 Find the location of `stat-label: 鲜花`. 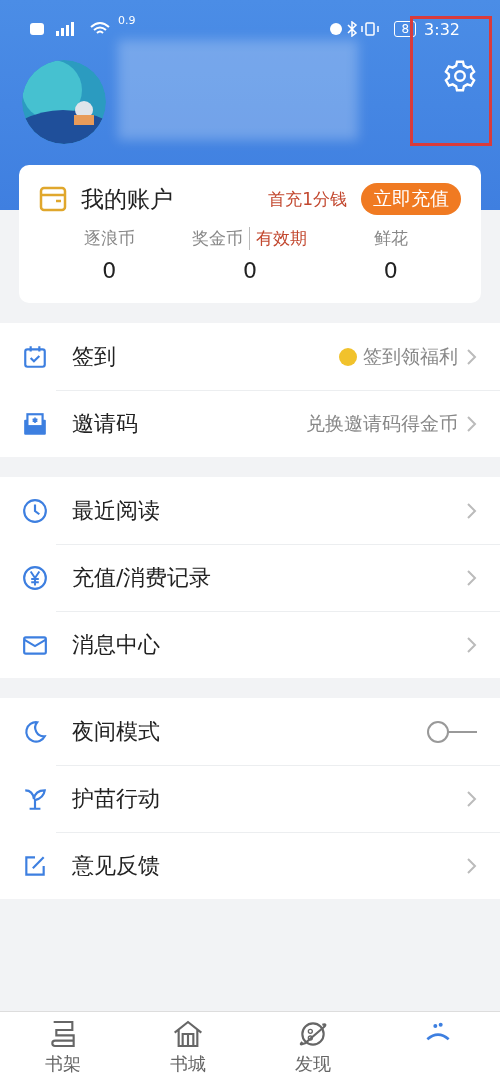

stat-label: 鲜花 is located at coordinates (390, 238).